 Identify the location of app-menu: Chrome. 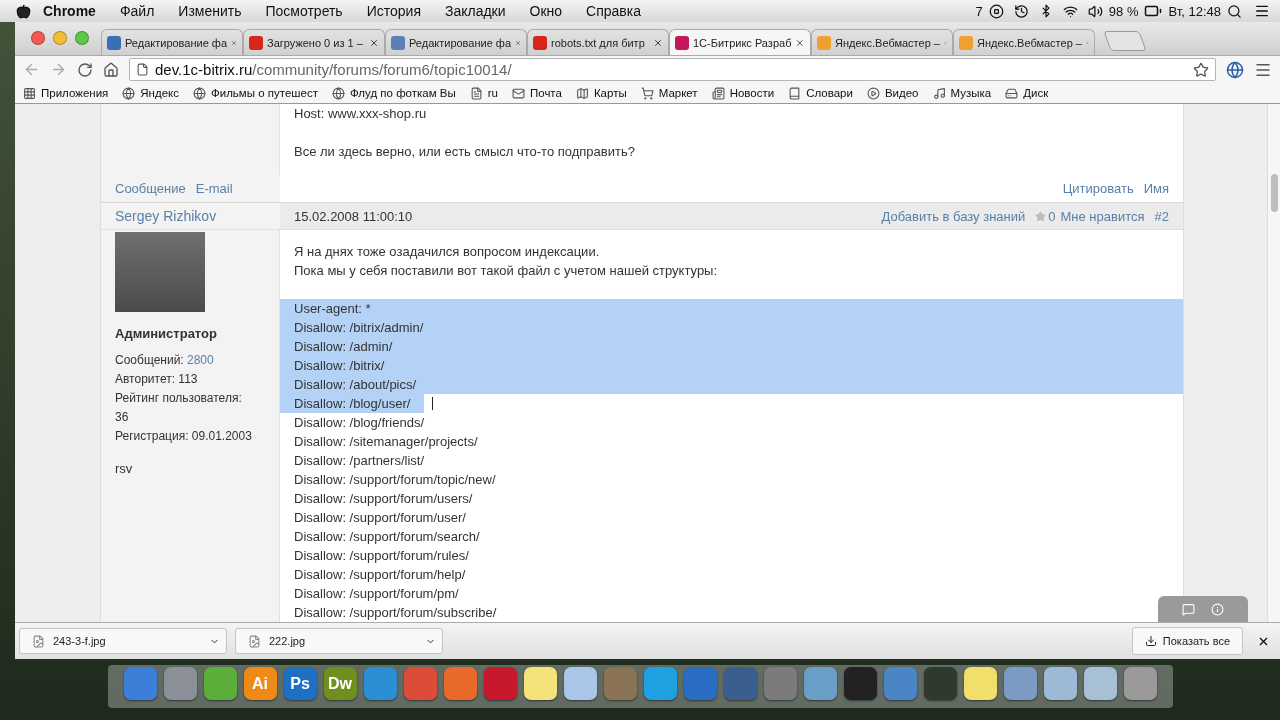
(69, 11).